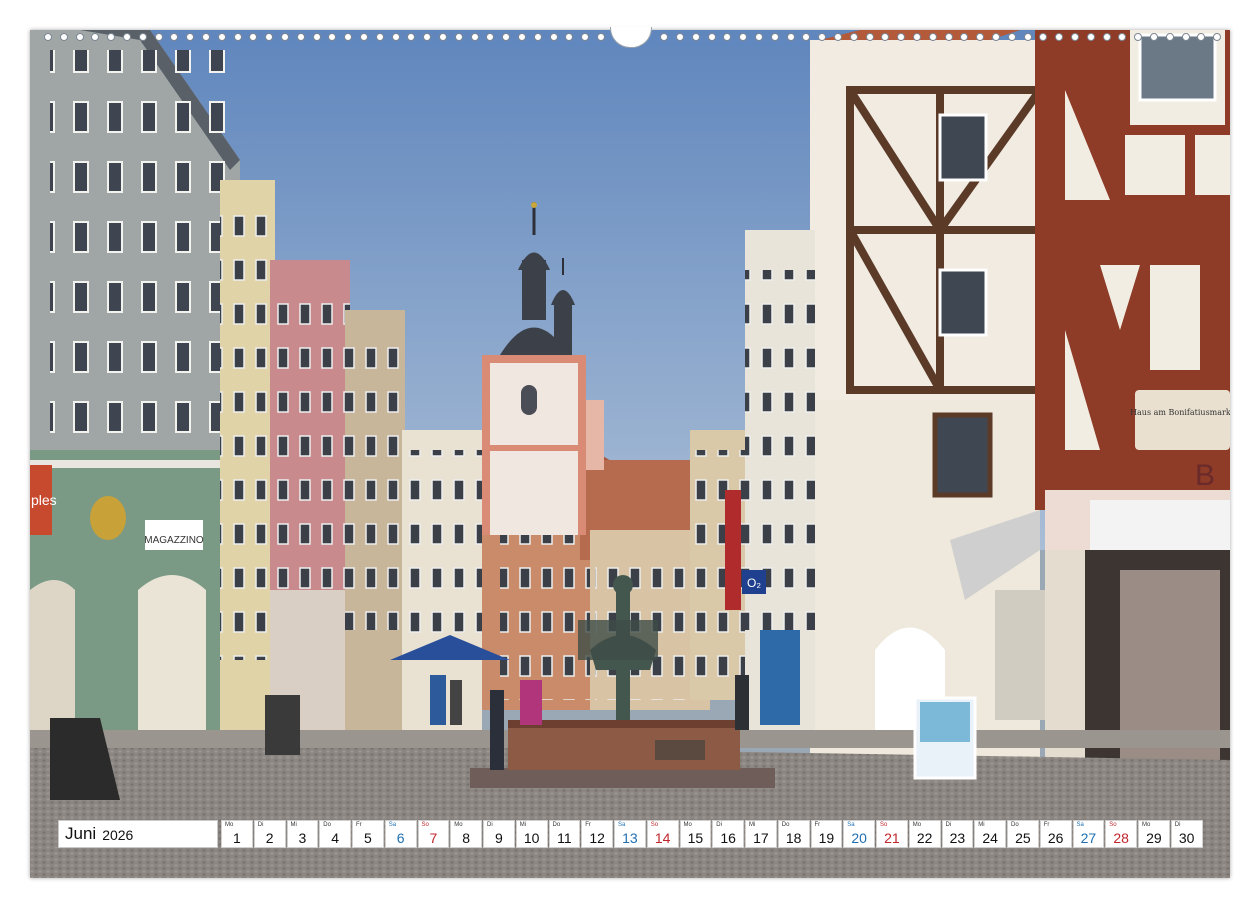  Describe the element at coordinates (565, 834) in the screenshot. I see `day-cell: Do11` at that location.